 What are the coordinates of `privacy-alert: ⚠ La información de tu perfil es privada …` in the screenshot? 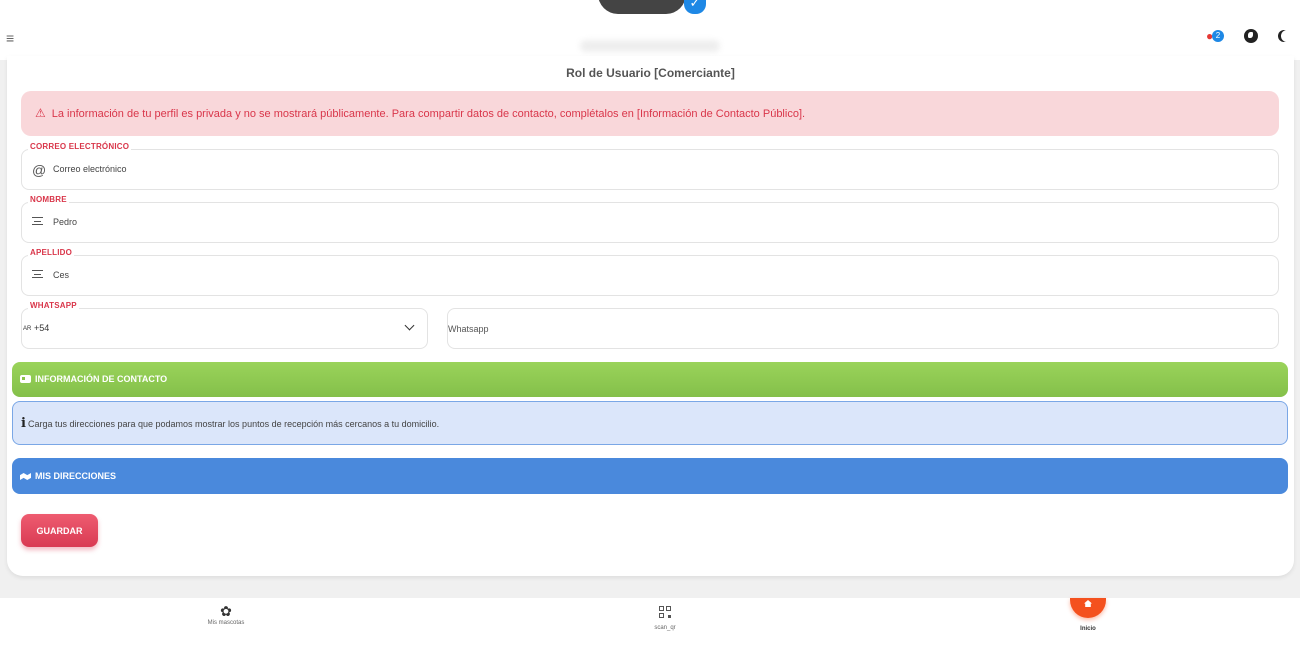 It's located at (650, 113).